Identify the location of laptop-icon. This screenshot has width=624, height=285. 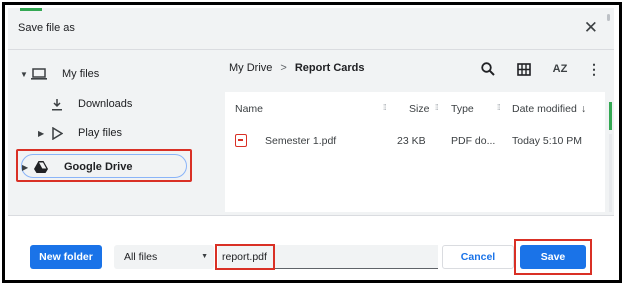
(39, 74).